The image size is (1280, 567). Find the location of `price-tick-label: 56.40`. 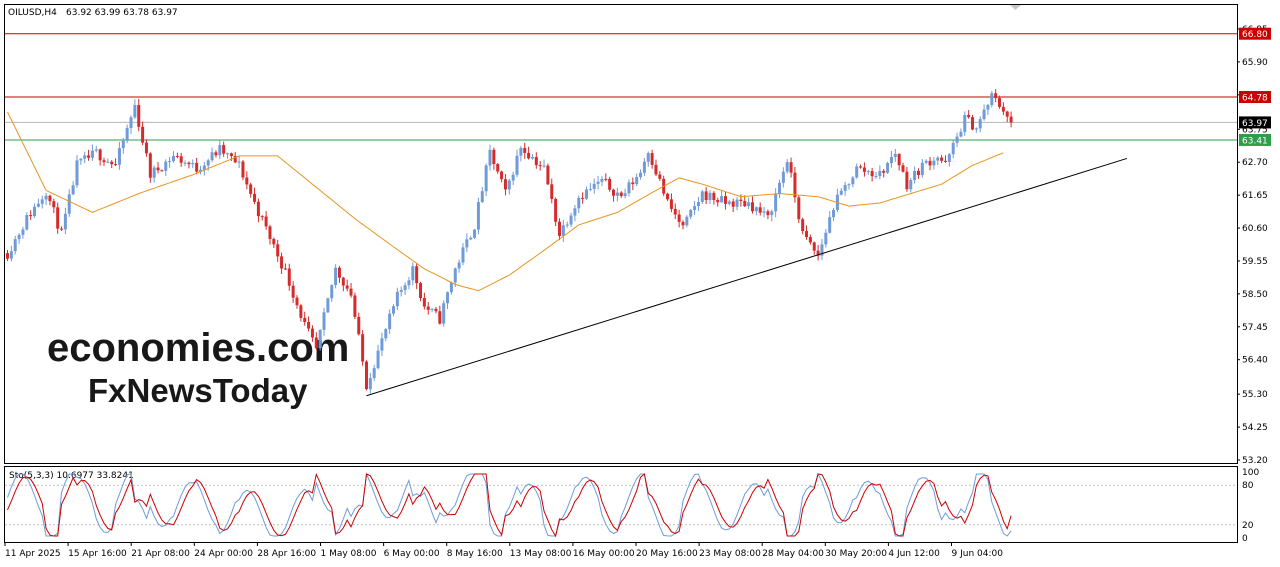

price-tick-label: 56.40 is located at coordinates (1255, 361).